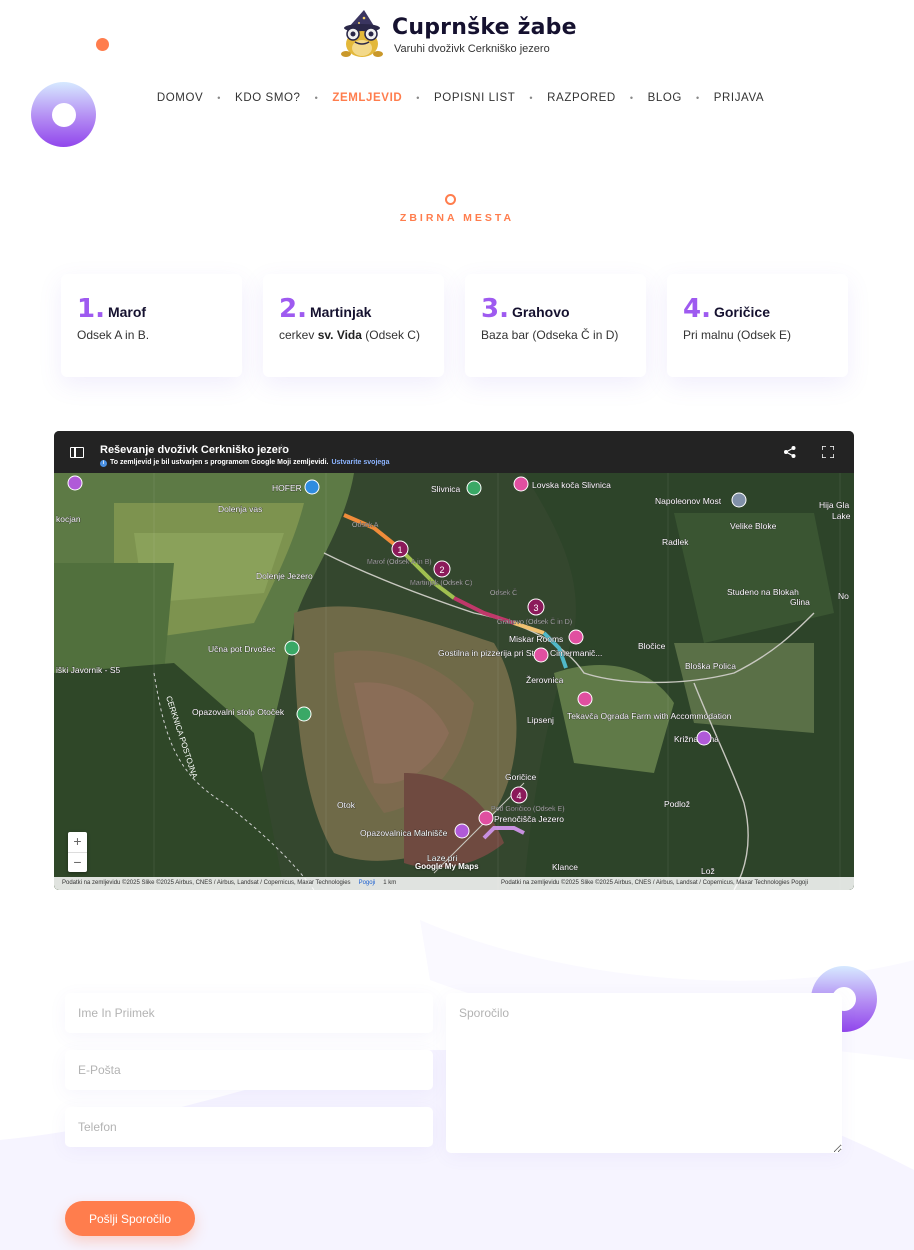 This screenshot has width=914, height=1250. I want to click on create-own-link: Ustvarite svojega, so click(360, 462).